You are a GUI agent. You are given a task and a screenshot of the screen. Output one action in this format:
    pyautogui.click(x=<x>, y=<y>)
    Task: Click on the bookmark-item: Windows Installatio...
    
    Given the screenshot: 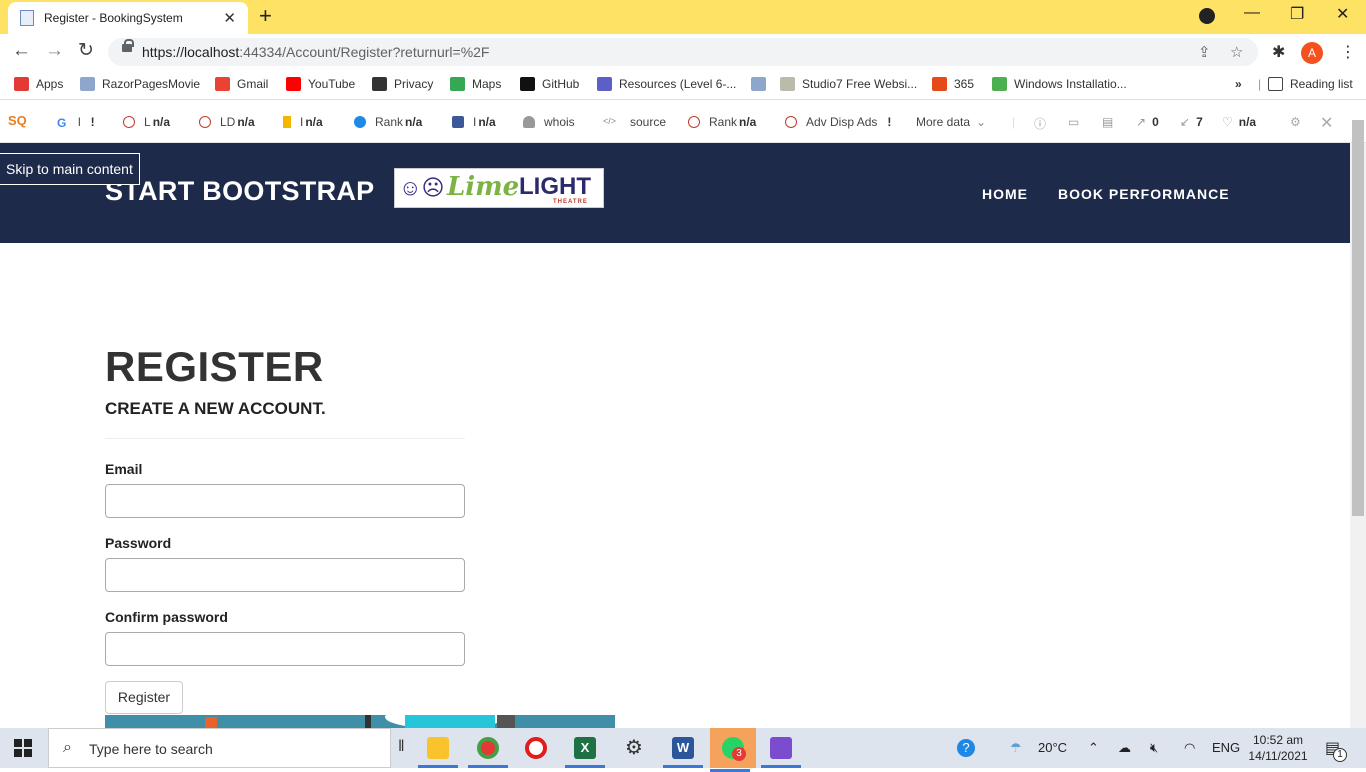 What is the action you would take?
    pyautogui.click(x=1059, y=84)
    